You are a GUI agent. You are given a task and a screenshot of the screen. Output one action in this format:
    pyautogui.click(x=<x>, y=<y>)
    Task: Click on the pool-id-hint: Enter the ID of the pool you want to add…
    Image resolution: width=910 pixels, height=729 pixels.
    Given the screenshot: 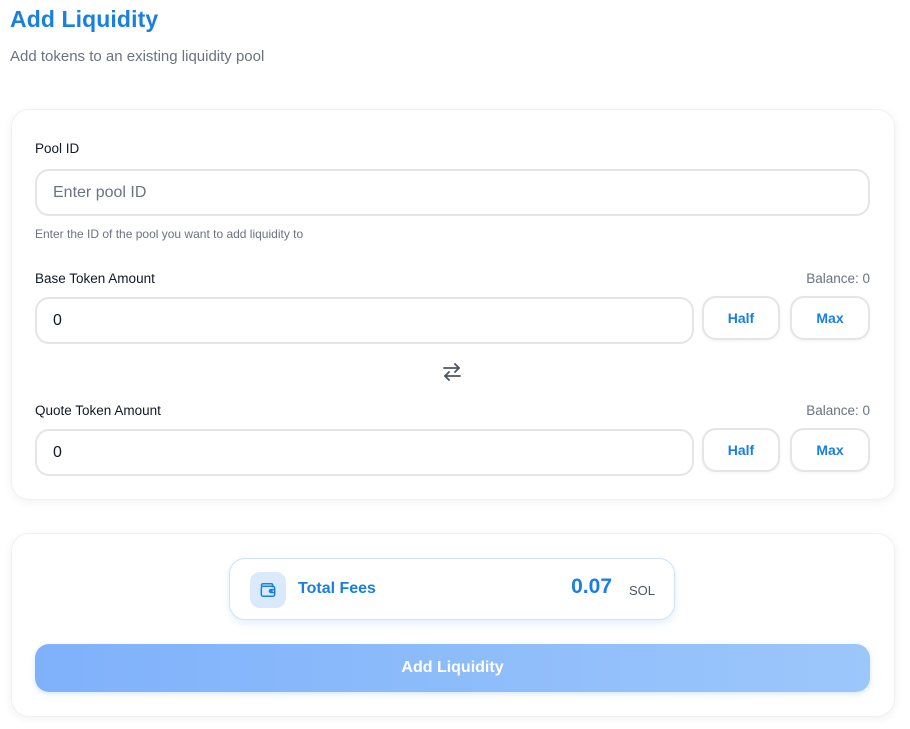 What is the action you would take?
    pyautogui.click(x=169, y=234)
    